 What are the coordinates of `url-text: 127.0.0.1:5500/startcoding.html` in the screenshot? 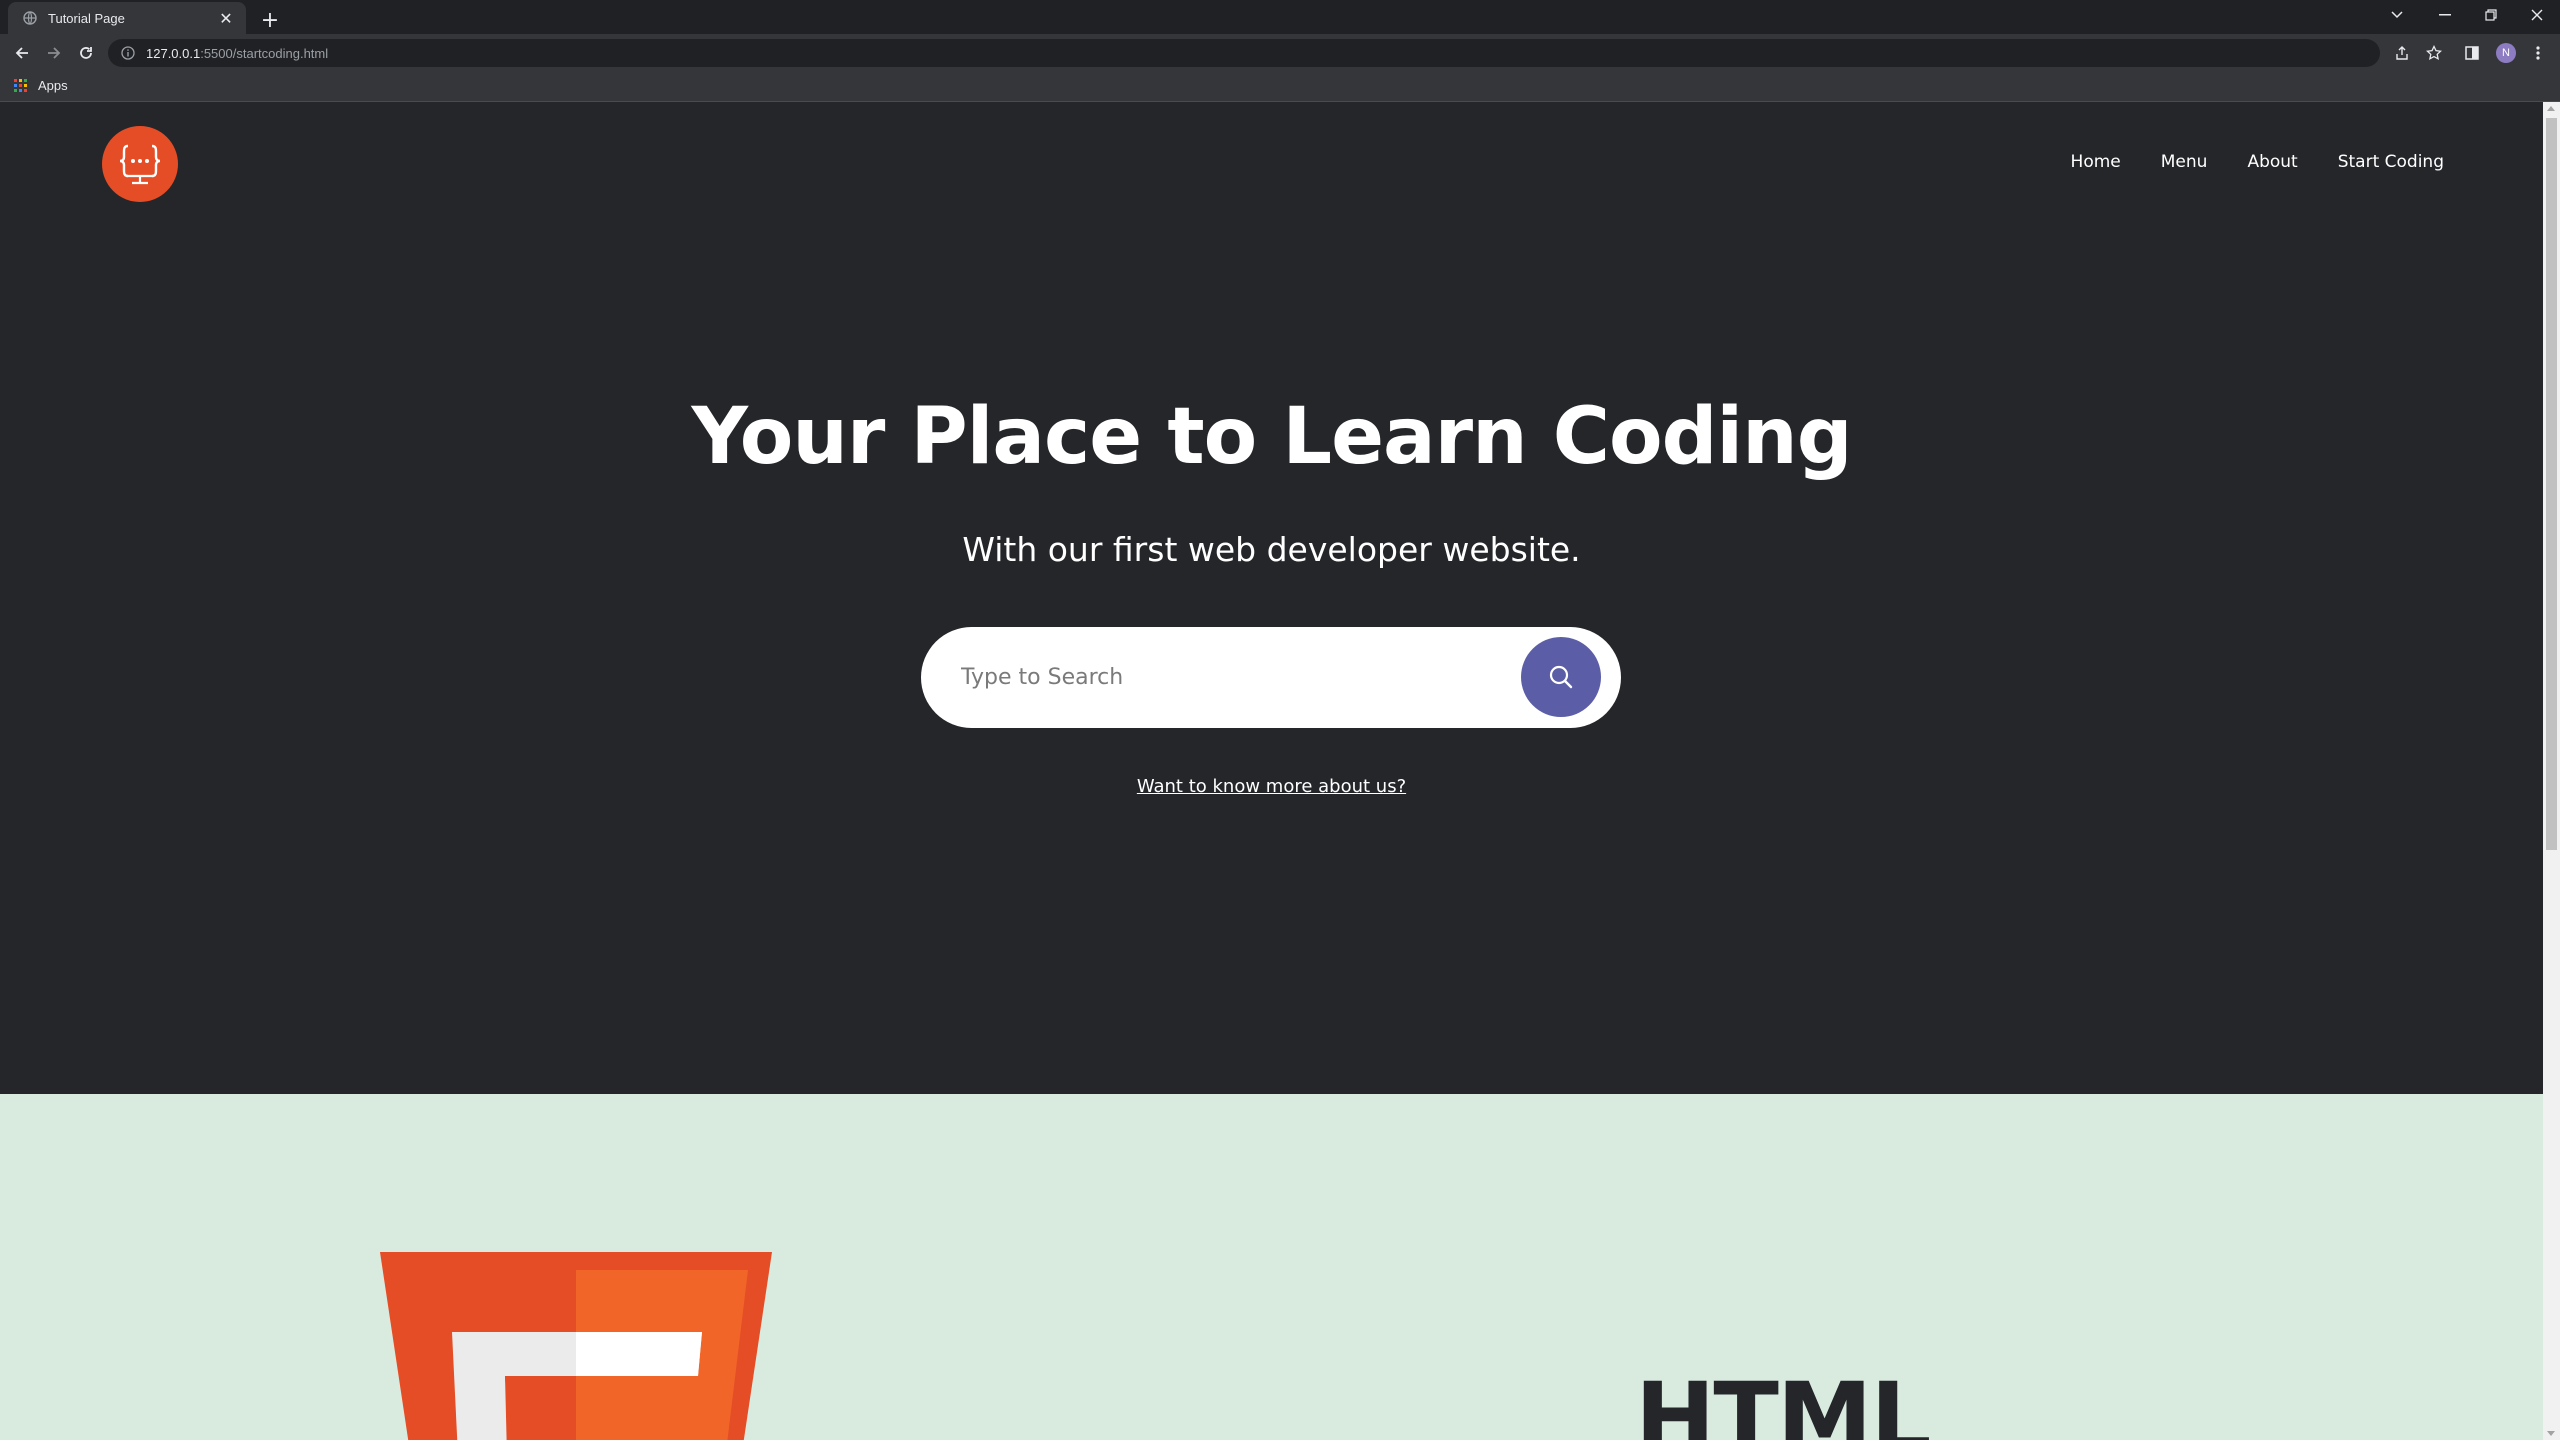 It's located at (237, 53).